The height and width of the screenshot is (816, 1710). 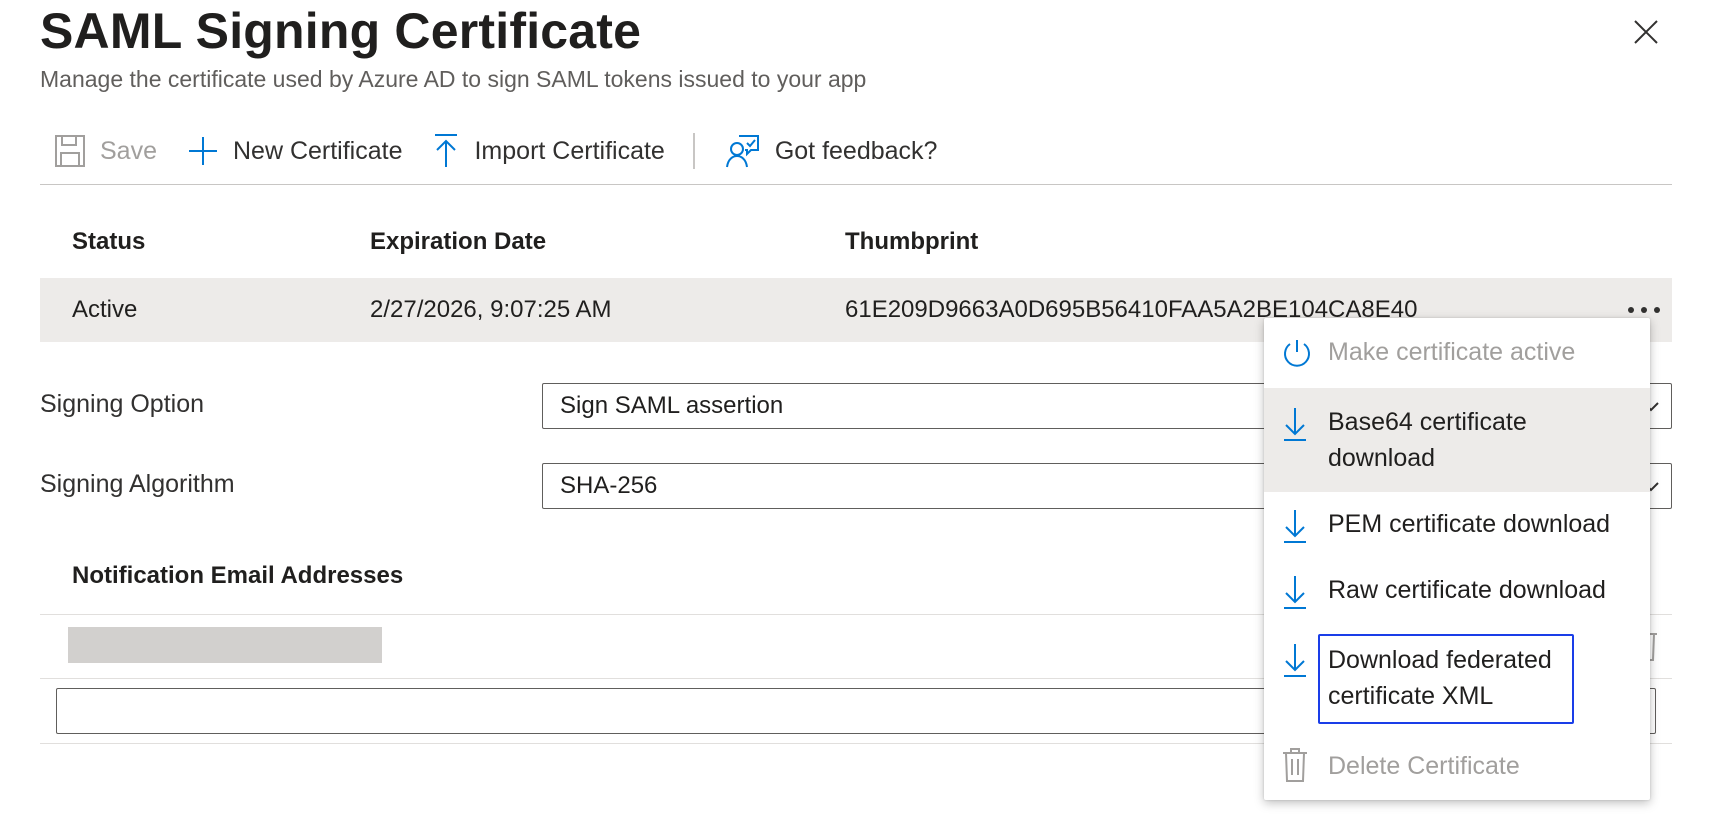 What do you see at coordinates (1427, 440) in the screenshot?
I see `menu-item-label: Base64 certificate download` at bounding box center [1427, 440].